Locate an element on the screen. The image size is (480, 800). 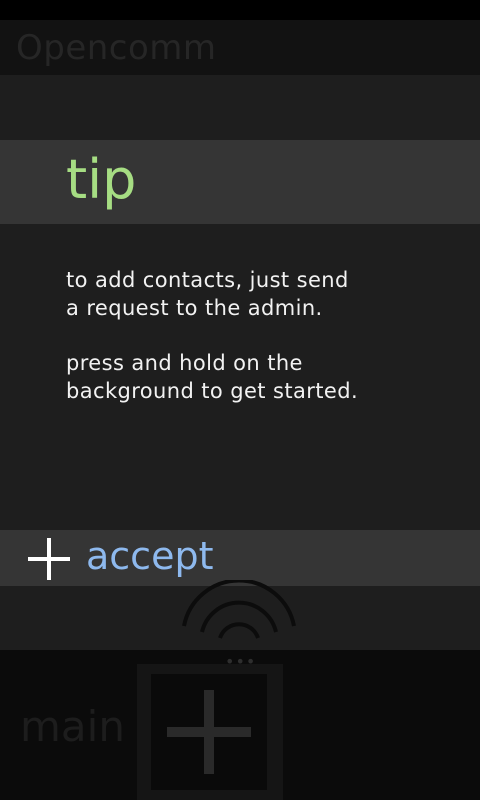
accept-label: accept is located at coordinates (150, 556).